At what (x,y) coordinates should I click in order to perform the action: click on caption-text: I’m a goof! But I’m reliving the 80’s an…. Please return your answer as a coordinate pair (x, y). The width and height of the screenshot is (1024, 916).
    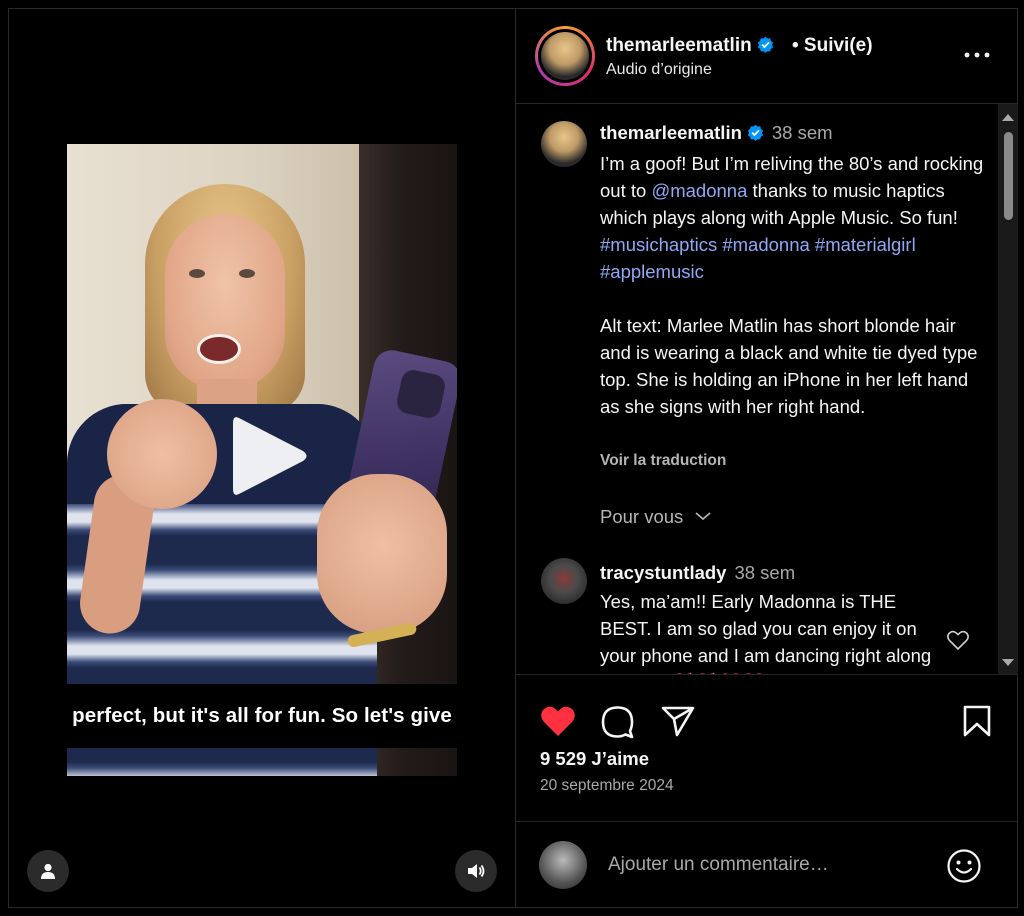
    Looking at the image, I should click on (792, 285).